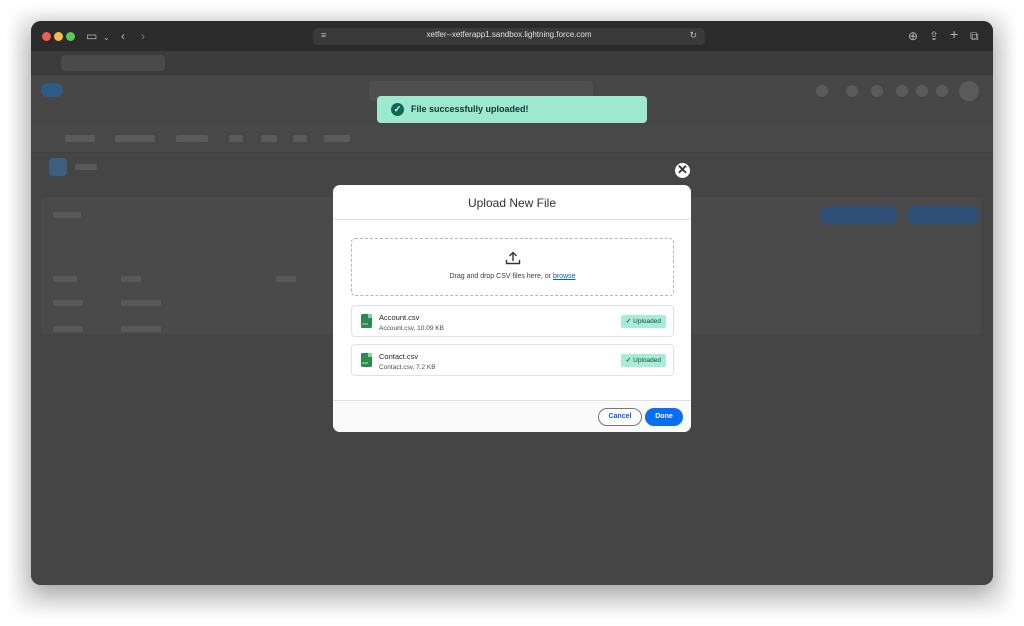 The height and width of the screenshot is (626, 1024). Describe the element at coordinates (399, 356) in the screenshot. I see `file-name: Contact.csv` at that location.